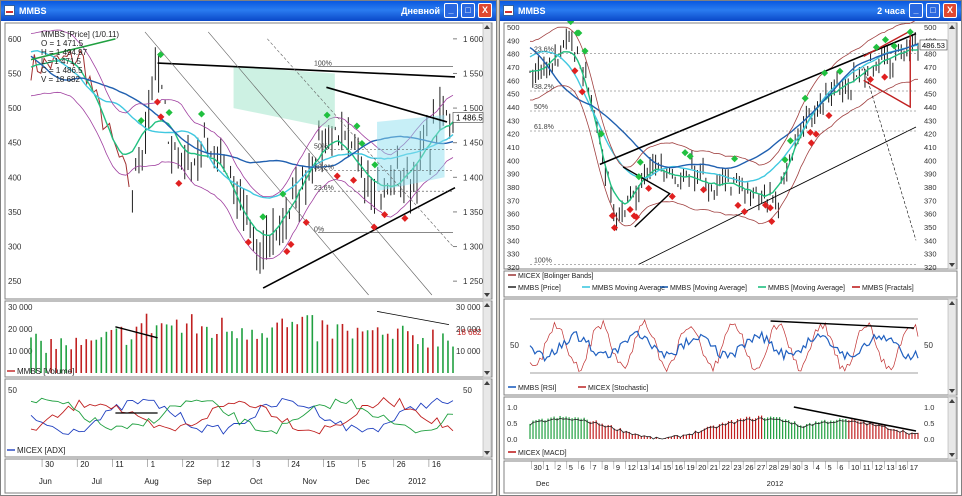 This screenshot has height=496, width=962. What do you see at coordinates (513, 214) in the screenshot?
I see `price-axis-left-tick: 360` at bounding box center [513, 214].